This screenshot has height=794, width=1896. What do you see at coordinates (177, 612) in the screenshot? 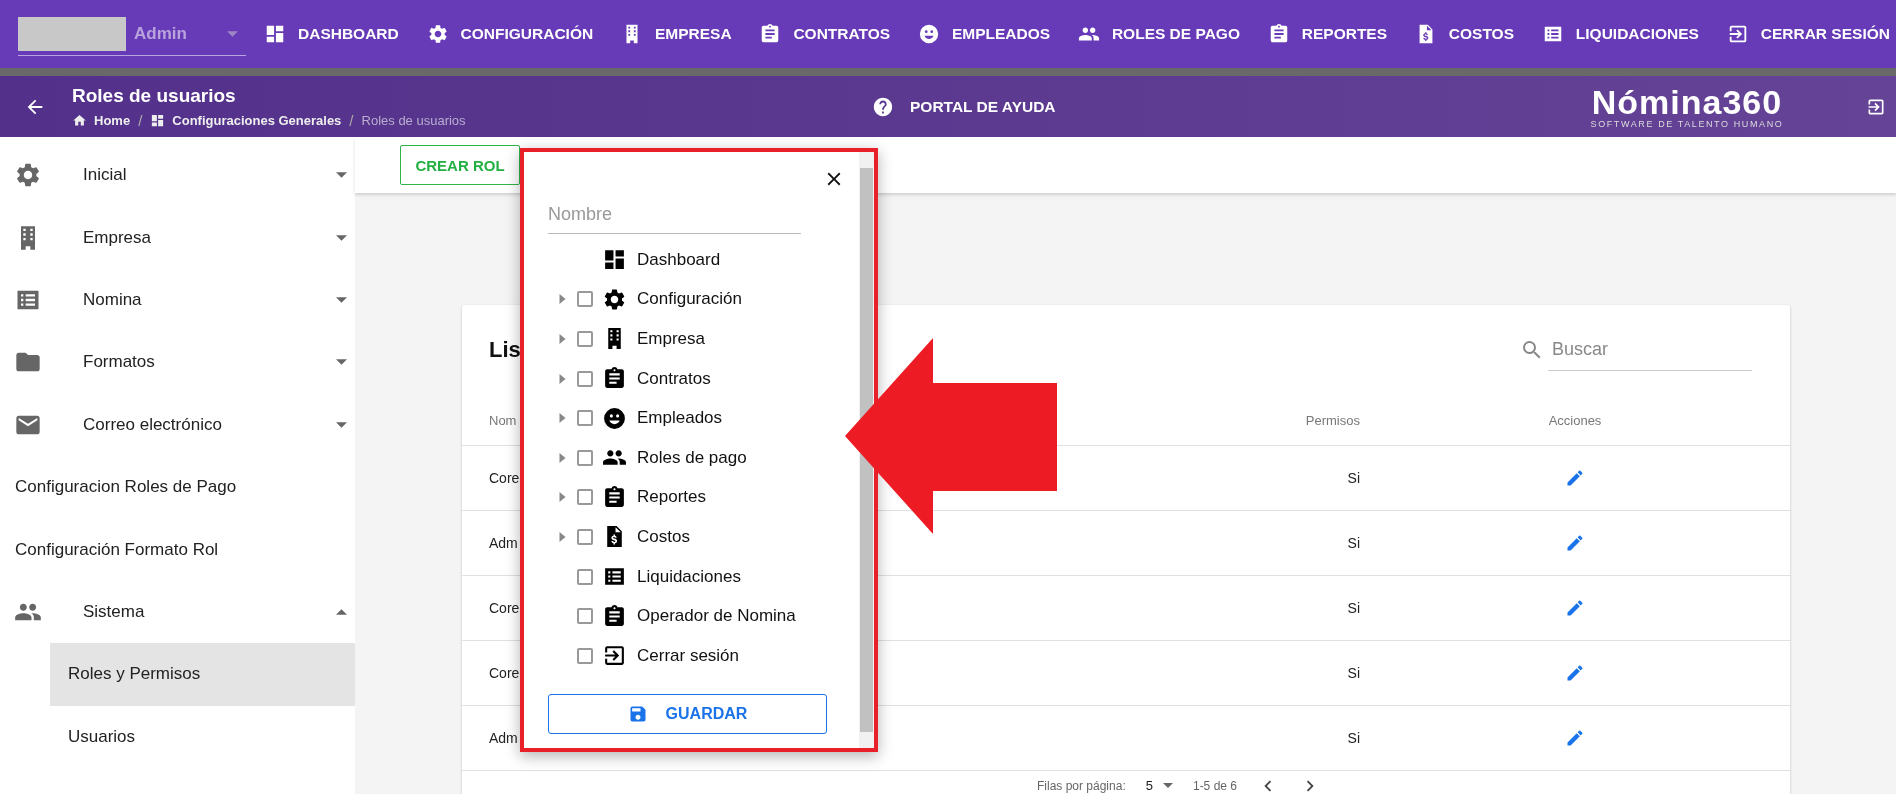
I see `sidebar-item: Sistema` at bounding box center [177, 612].